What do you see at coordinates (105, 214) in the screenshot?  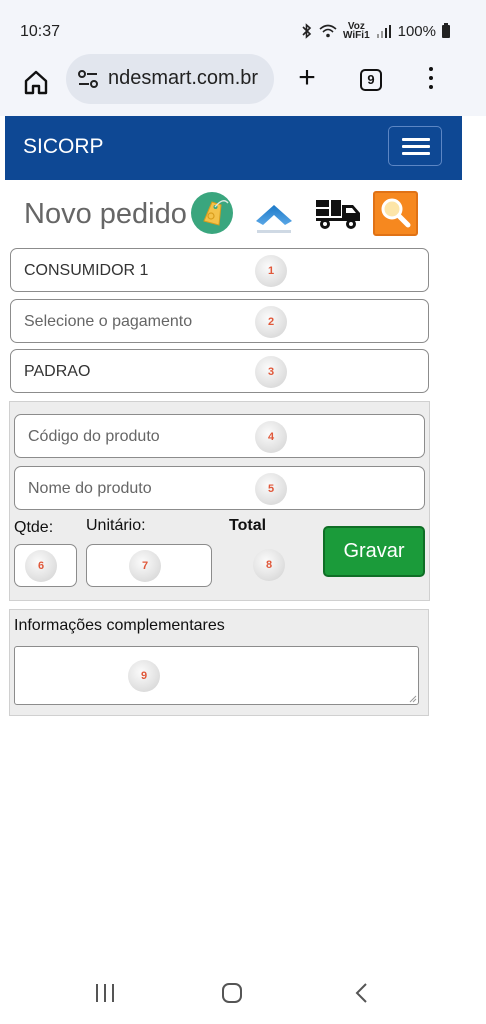 I see `page-title: Novo pedido` at bounding box center [105, 214].